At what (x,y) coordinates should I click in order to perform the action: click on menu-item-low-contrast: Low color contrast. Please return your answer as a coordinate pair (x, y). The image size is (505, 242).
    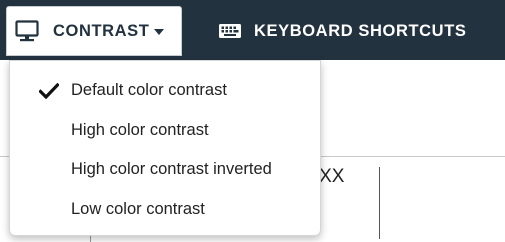
    Looking at the image, I should click on (165, 209).